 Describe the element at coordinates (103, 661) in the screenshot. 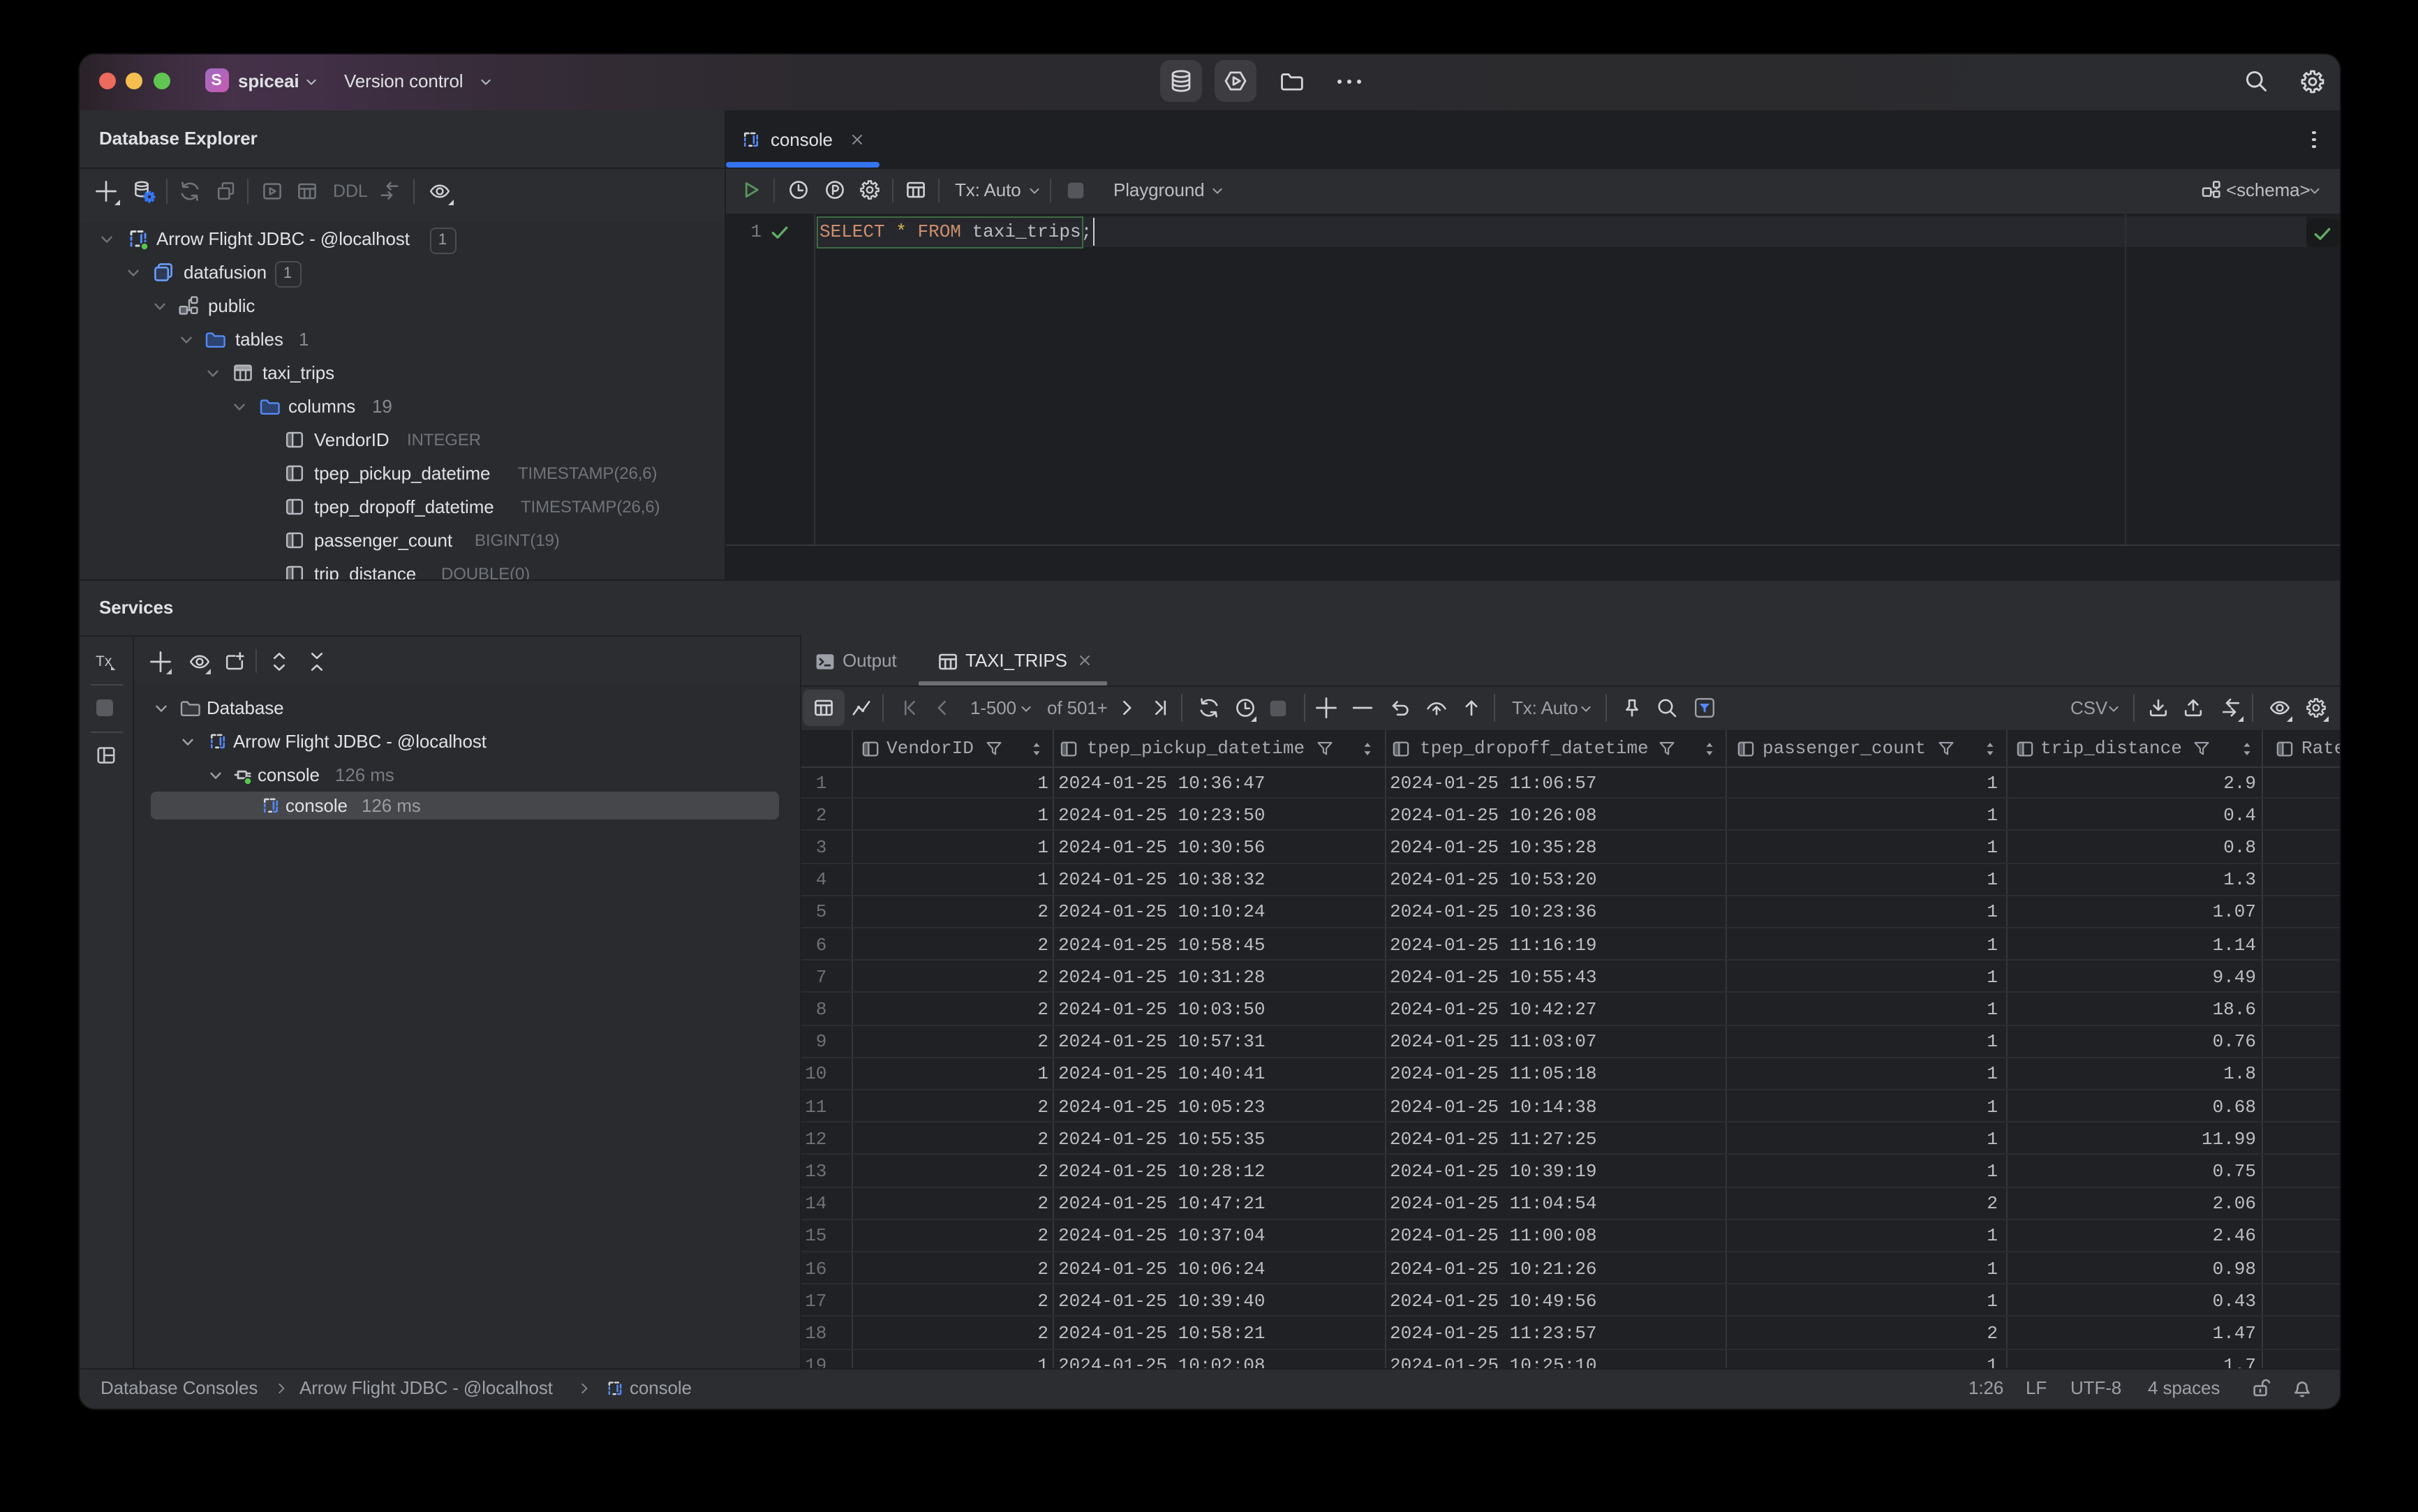

I see `svg-text: Tx` at that location.